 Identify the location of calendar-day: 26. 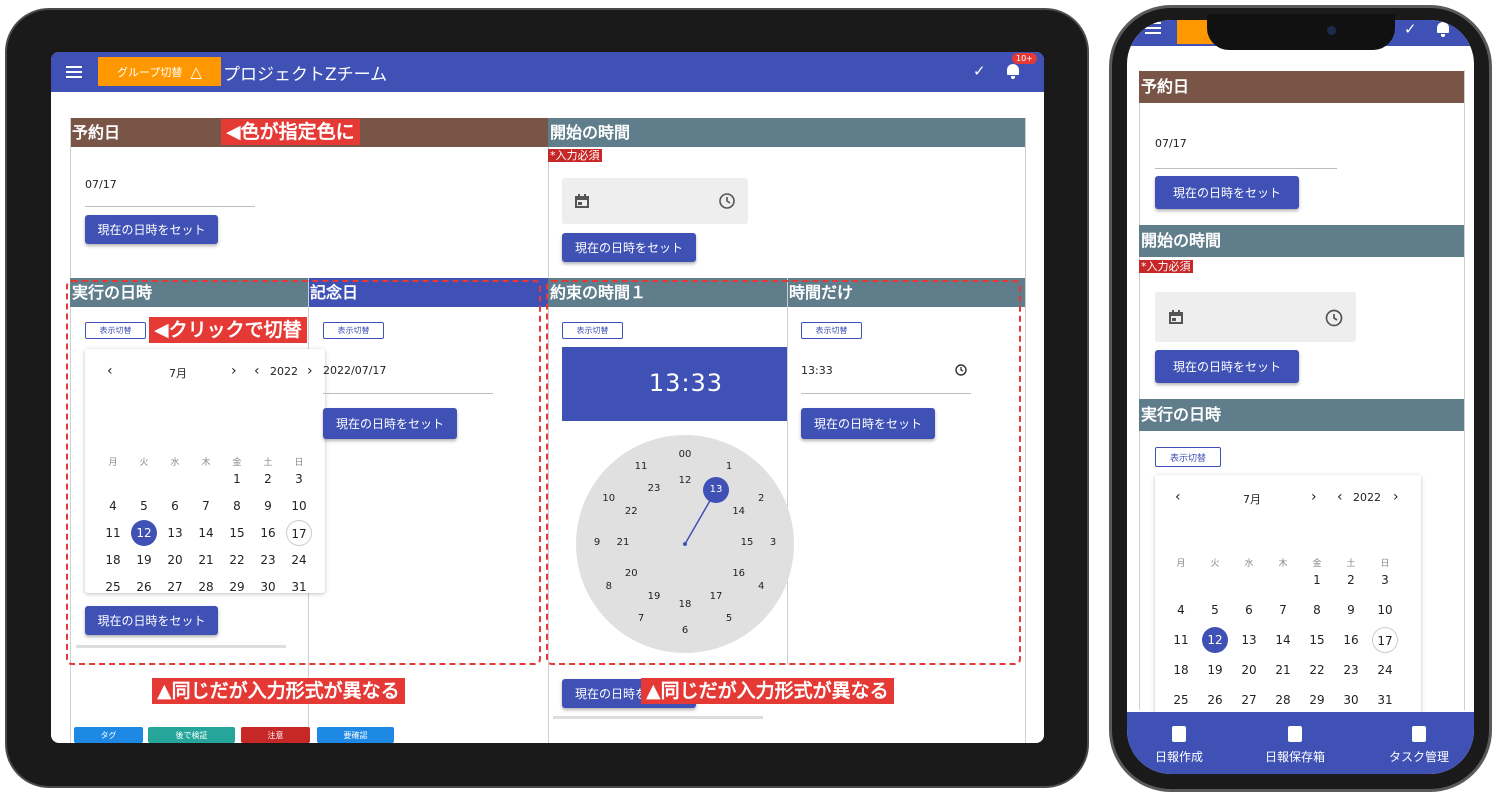
(1215, 700).